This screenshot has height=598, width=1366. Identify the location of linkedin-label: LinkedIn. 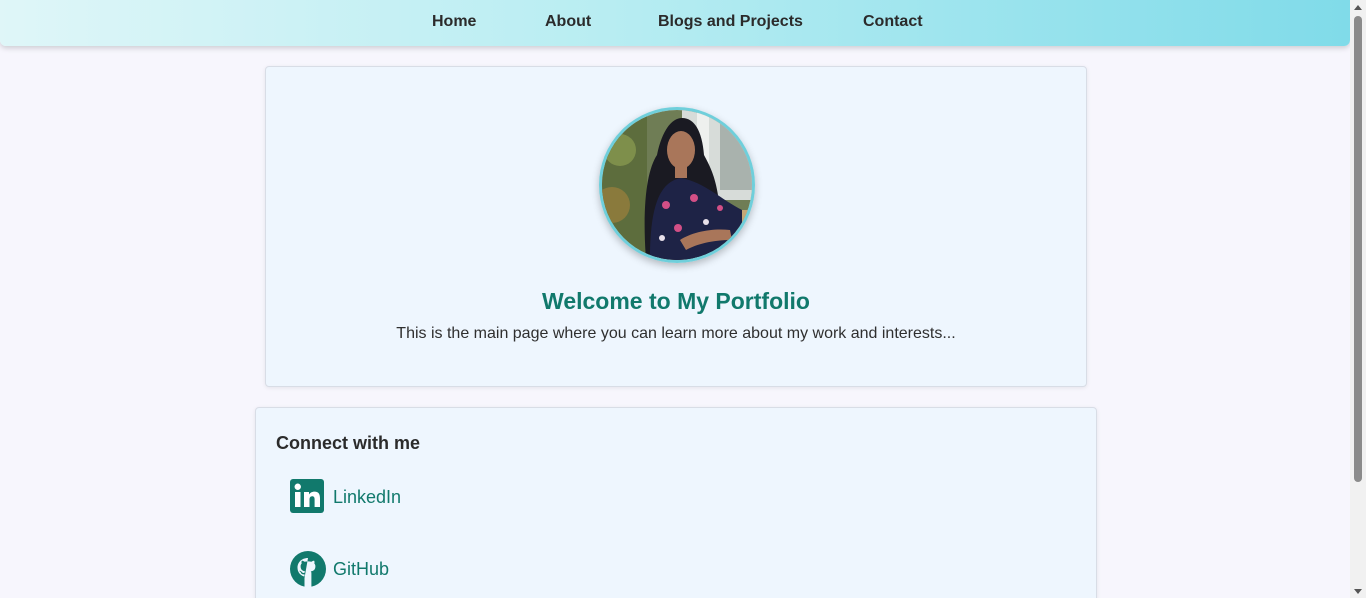
(367, 496).